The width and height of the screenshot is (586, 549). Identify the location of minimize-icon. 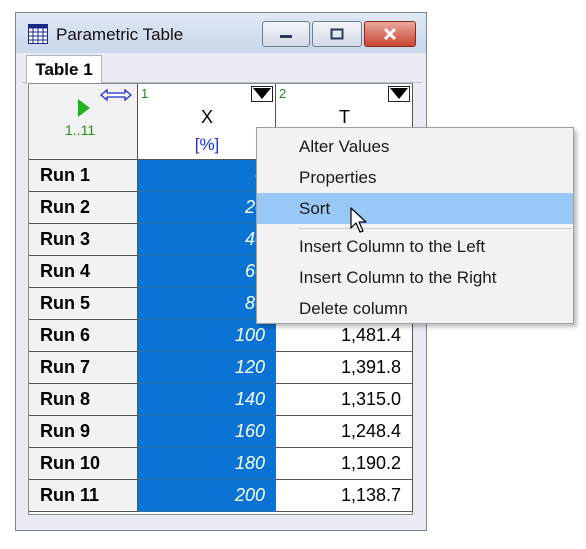
(286, 36).